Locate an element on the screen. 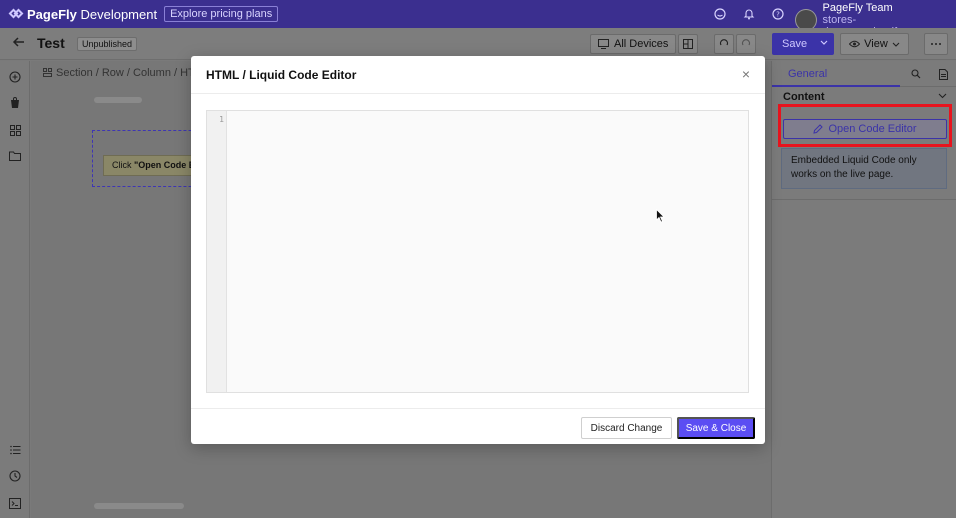 Image resolution: width=956 pixels, height=518 pixels. terminal-icon is located at coordinates (15, 503).